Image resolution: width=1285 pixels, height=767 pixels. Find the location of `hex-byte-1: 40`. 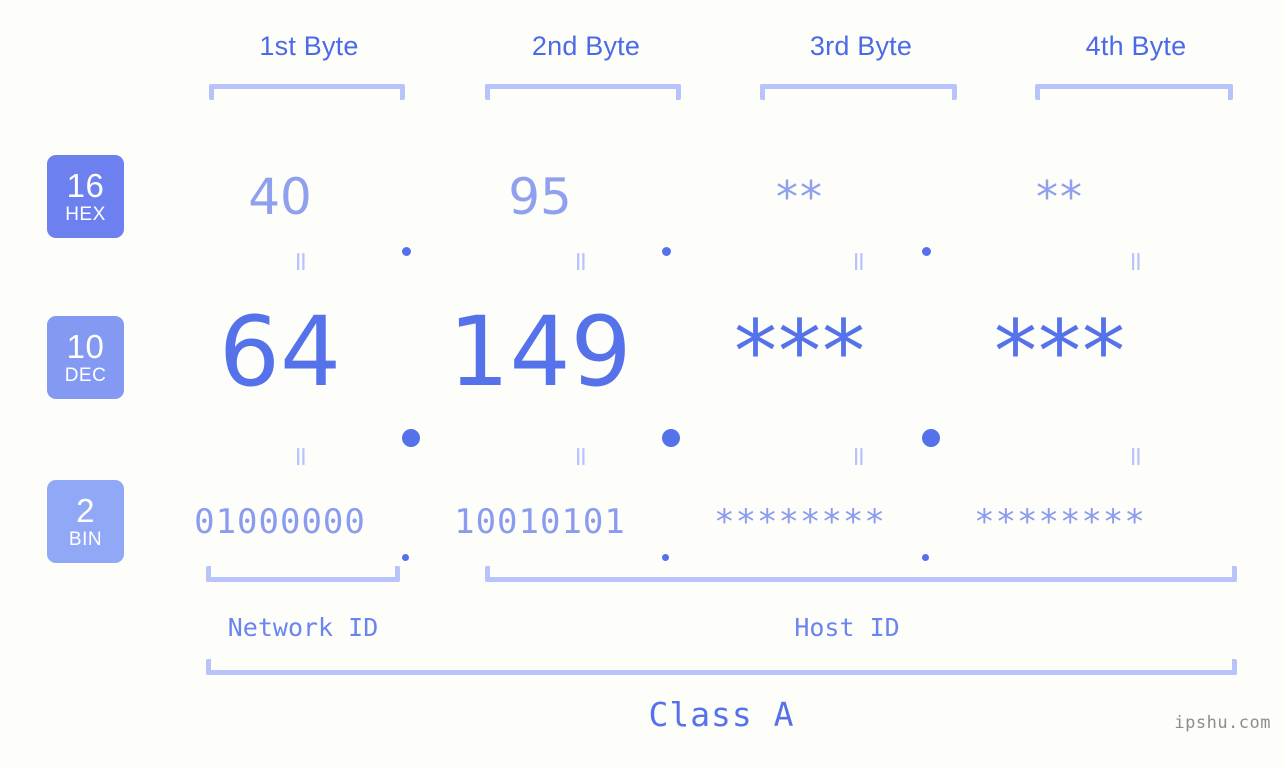

hex-byte-1: 40 is located at coordinates (280, 197).